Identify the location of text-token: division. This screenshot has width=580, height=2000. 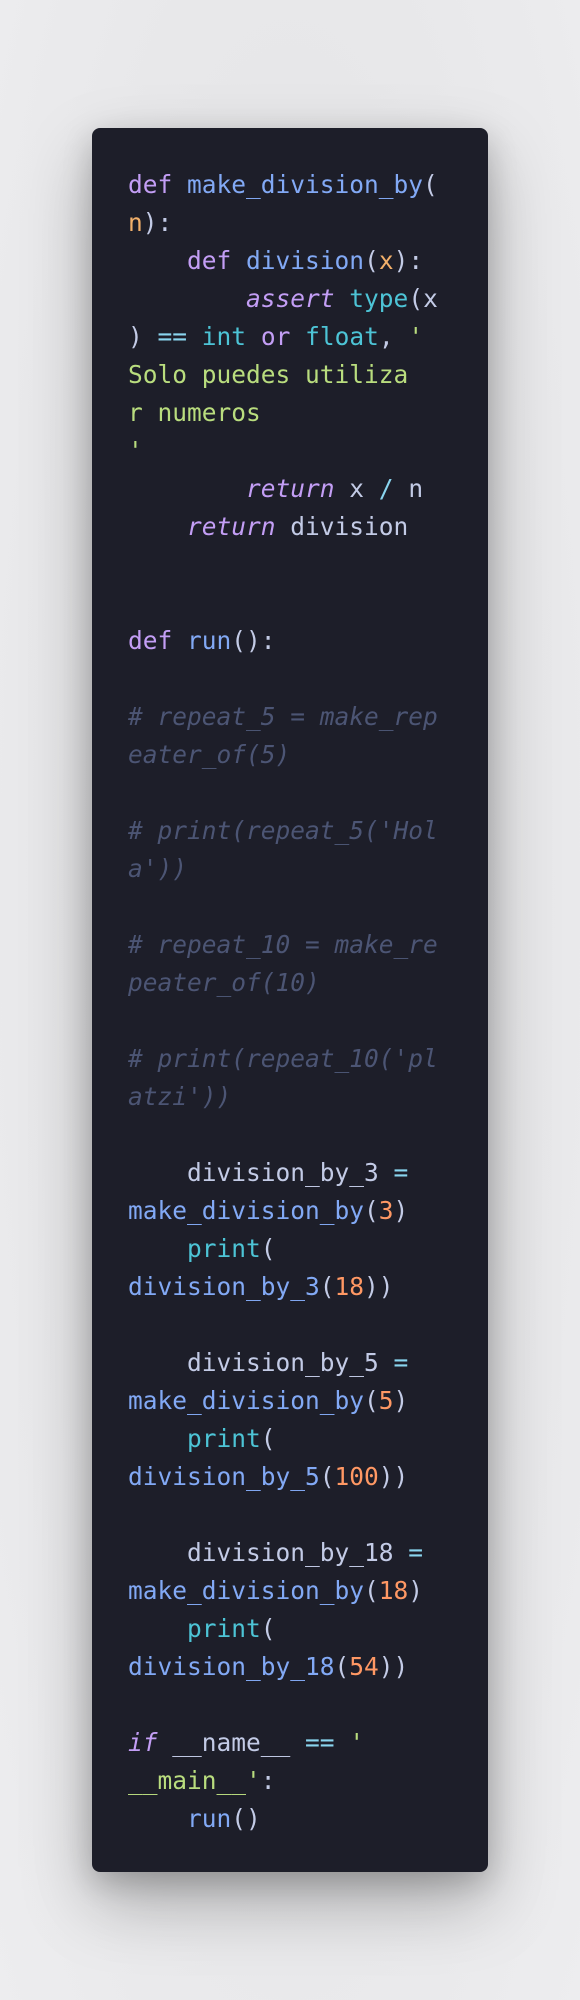
(342, 526).